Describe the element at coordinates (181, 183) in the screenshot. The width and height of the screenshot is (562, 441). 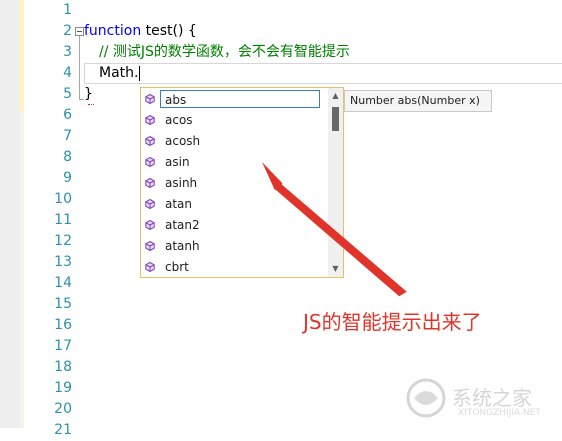
I see `completion-item-label: asinh` at that location.